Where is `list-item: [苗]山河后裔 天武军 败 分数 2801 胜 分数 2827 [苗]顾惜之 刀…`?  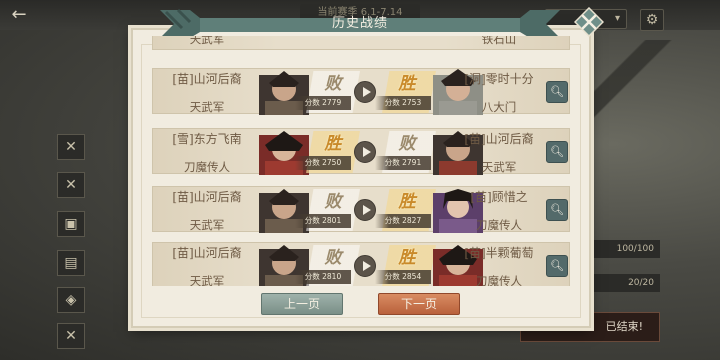 list-item: [苗]山河后裔 天武军 败 分数 2801 胜 分数 2827 [苗]顾惜之 刀… is located at coordinates (361, 209).